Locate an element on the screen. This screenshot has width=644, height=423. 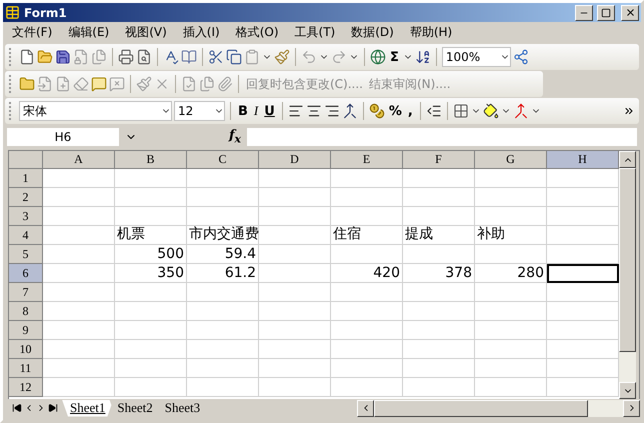
formula-field is located at coordinates (442, 137).